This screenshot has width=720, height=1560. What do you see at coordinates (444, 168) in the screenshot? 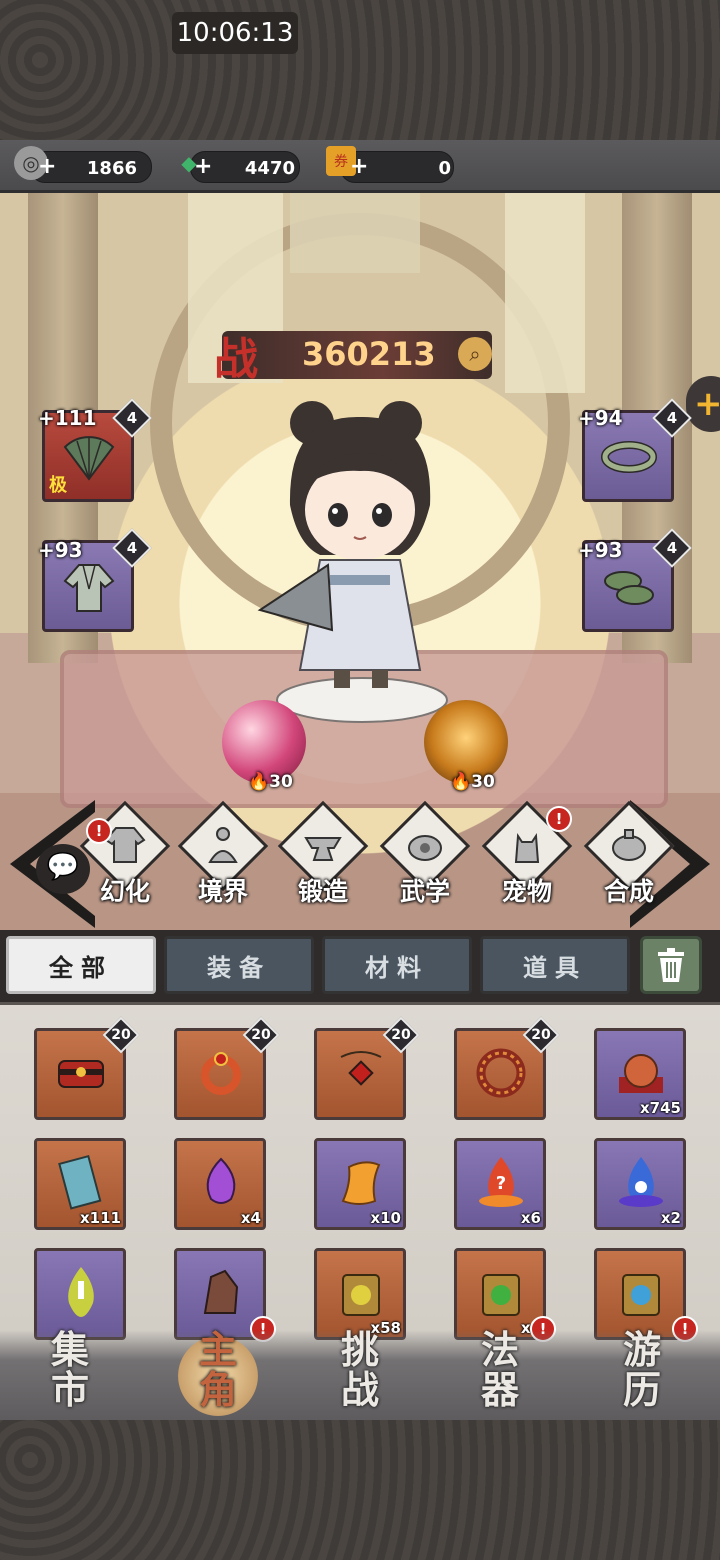
I see `ticket-value: 0` at bounding box center [444, 168].